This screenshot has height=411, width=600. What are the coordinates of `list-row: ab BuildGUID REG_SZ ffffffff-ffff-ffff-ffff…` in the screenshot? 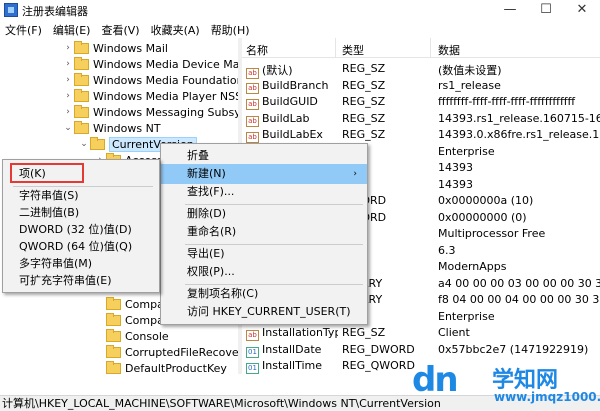 It's located at (421, 102).